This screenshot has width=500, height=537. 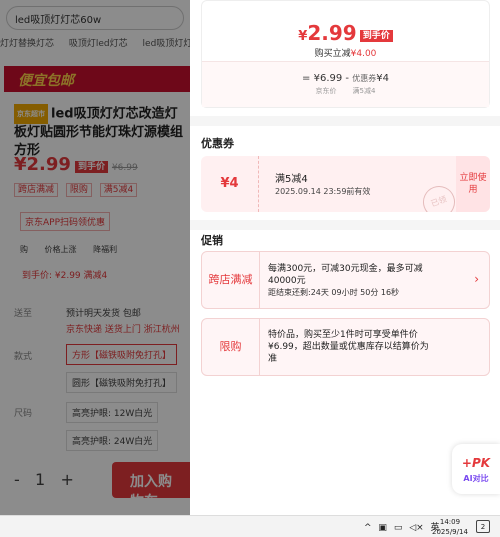 What do you see at coordinates (450, 527) in the screenshot?
I see `clock: 14:09 2025/9/14` at bounding box center [450, 527].